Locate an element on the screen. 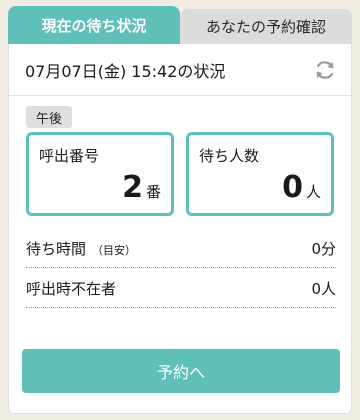 The width and height of the screenshot is (360, 420). call-number-card: 呼出番号 2 番 is located at coordinates (100, 174).